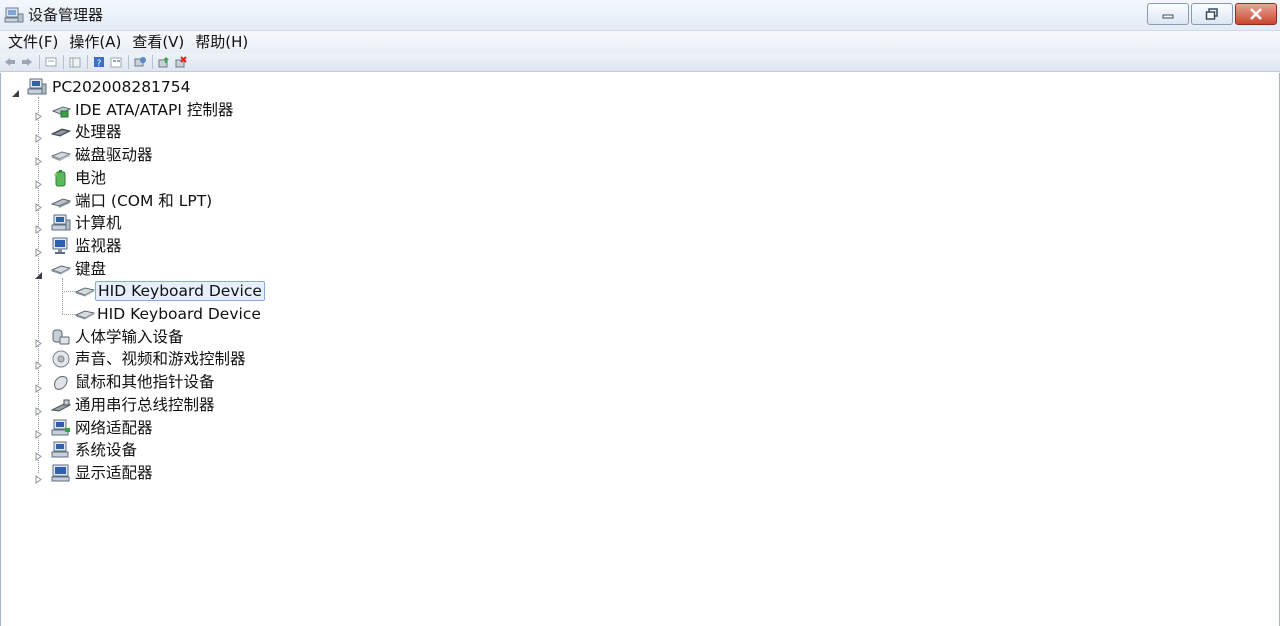 The height and width of the screenshot is (626, 1280). What do you see at coordinates (61, 337) in the screenshot?
I see `hid-icon` at bounding box center [61, 337].